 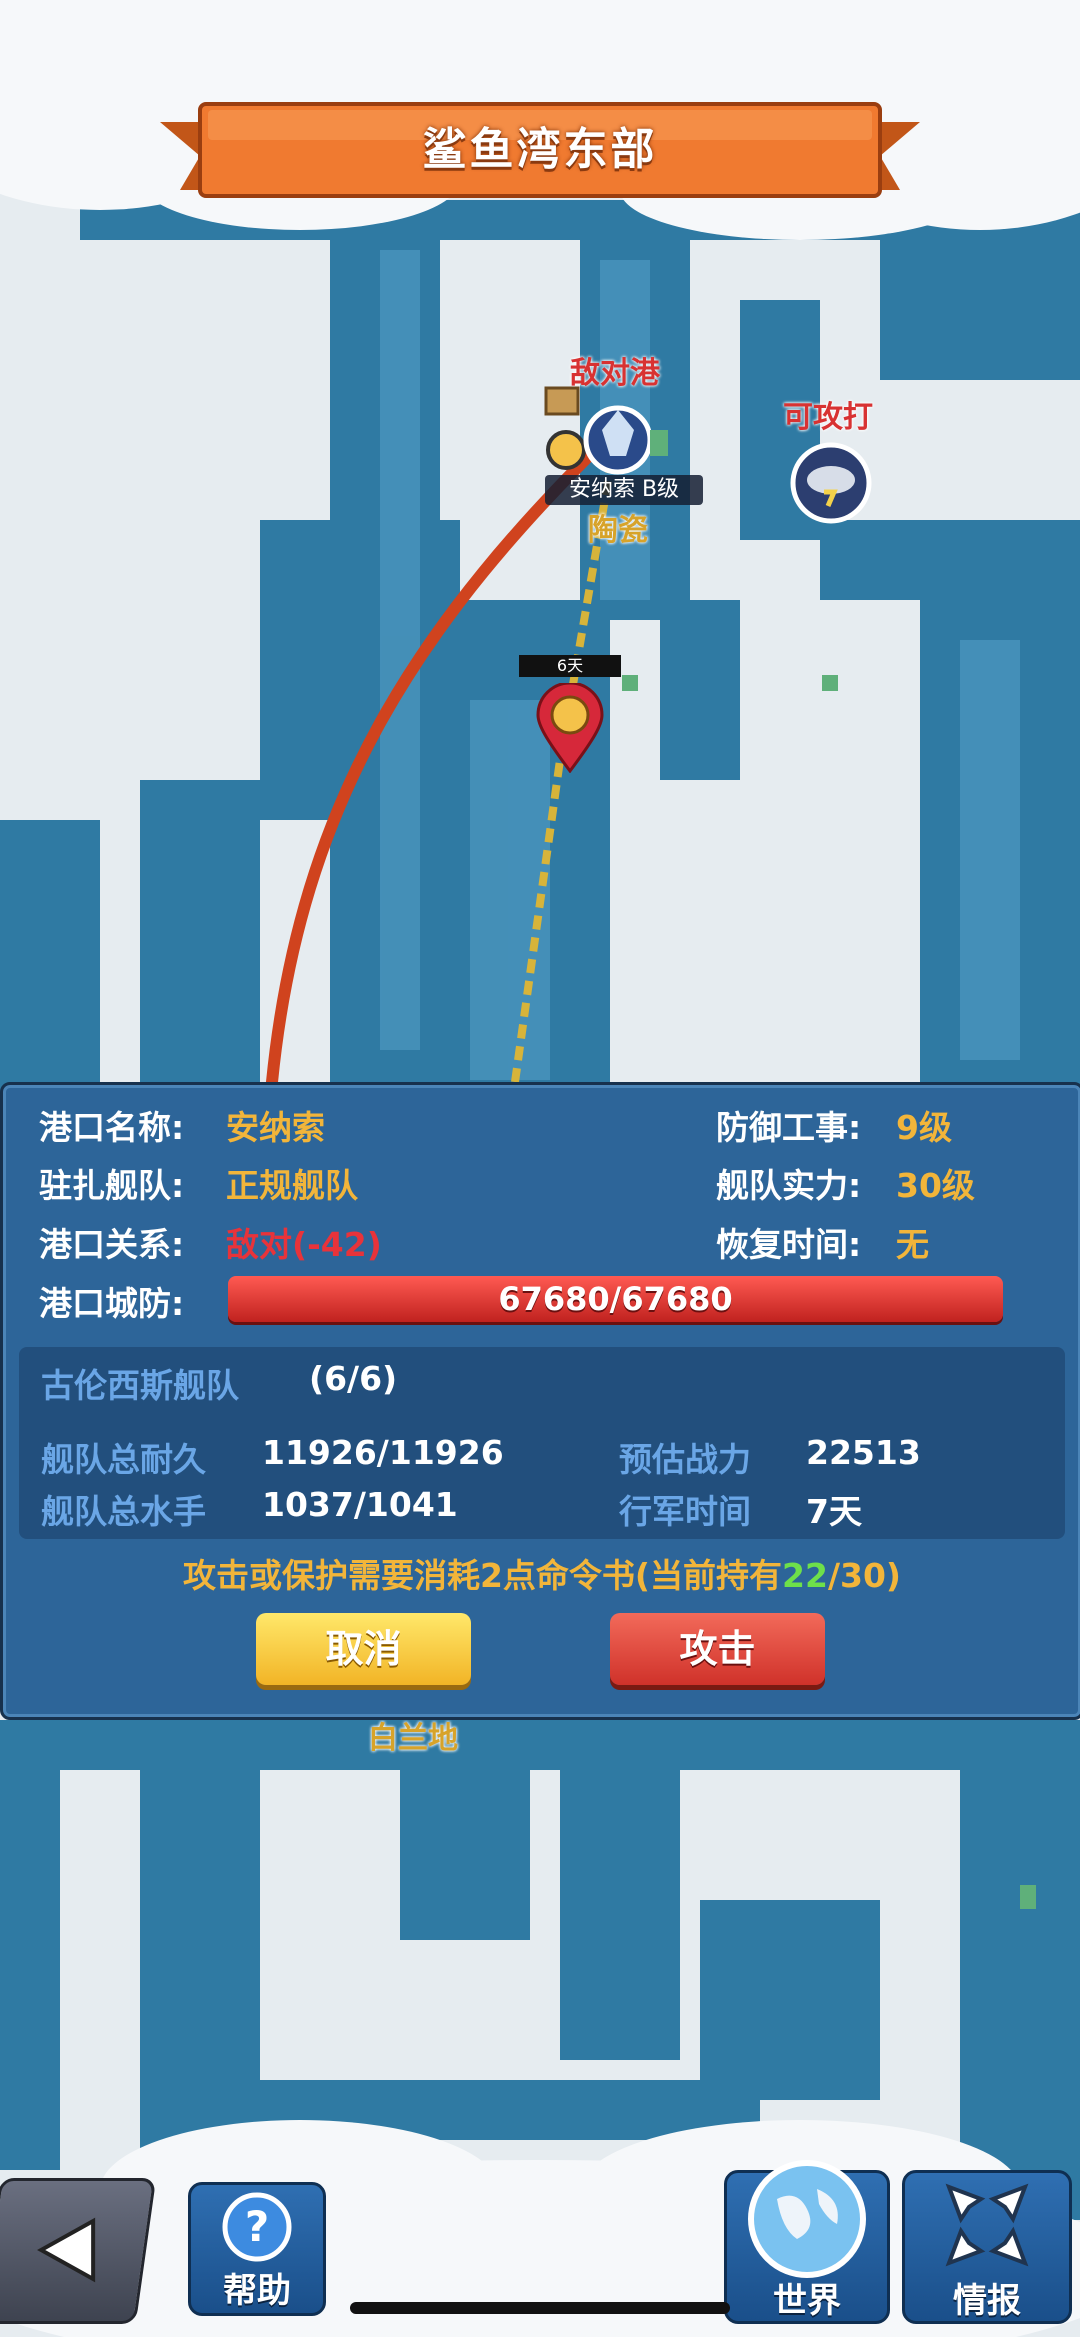 What do you see at coordinates (482, 1575) in the screenshot?
I see `notice-prefix: 攻击或保护需要消耗2点命令书(当前持有` at bounding box center [482, 1575].